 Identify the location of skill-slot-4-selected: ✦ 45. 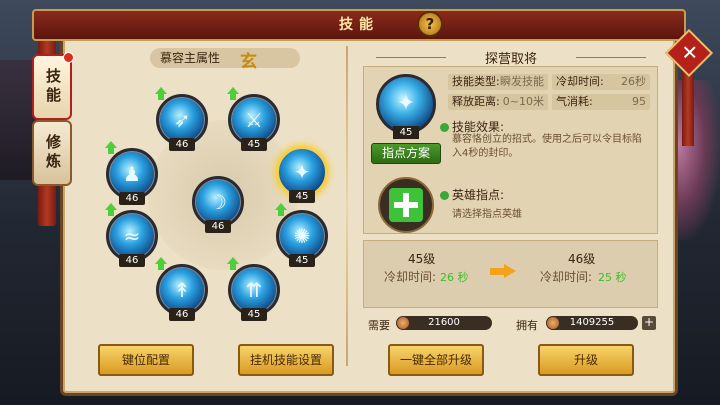
(302, 174).